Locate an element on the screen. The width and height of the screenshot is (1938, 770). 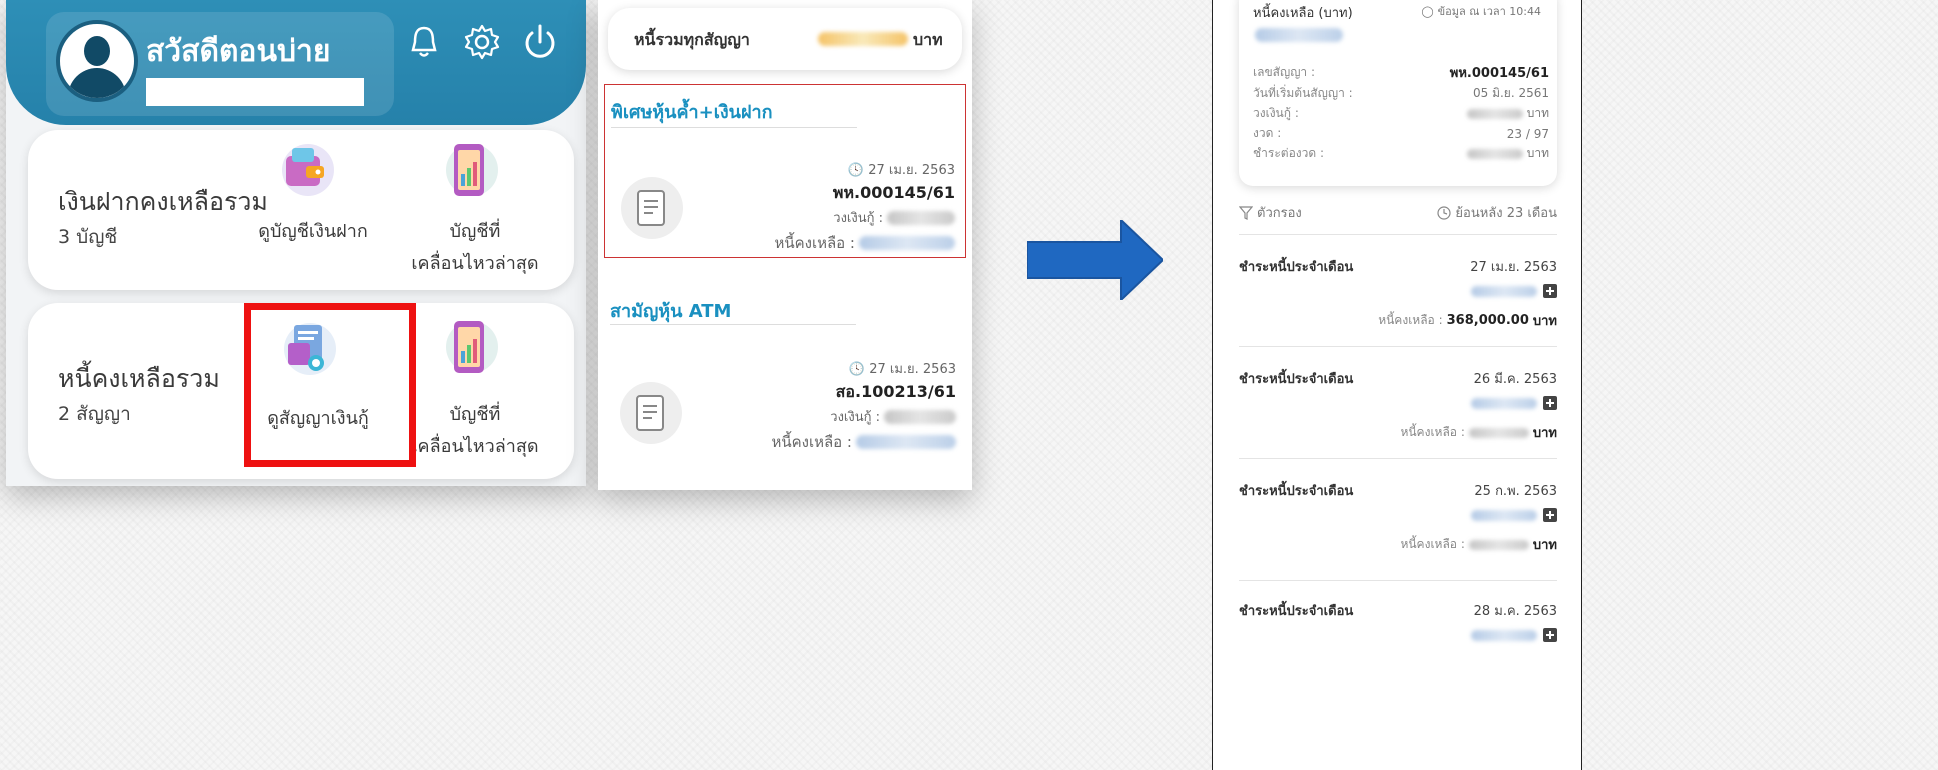
recent-deposit-link: บัญชีที่ เคลื่อนไหวล่าสุด is located at coordinates (475, 248).